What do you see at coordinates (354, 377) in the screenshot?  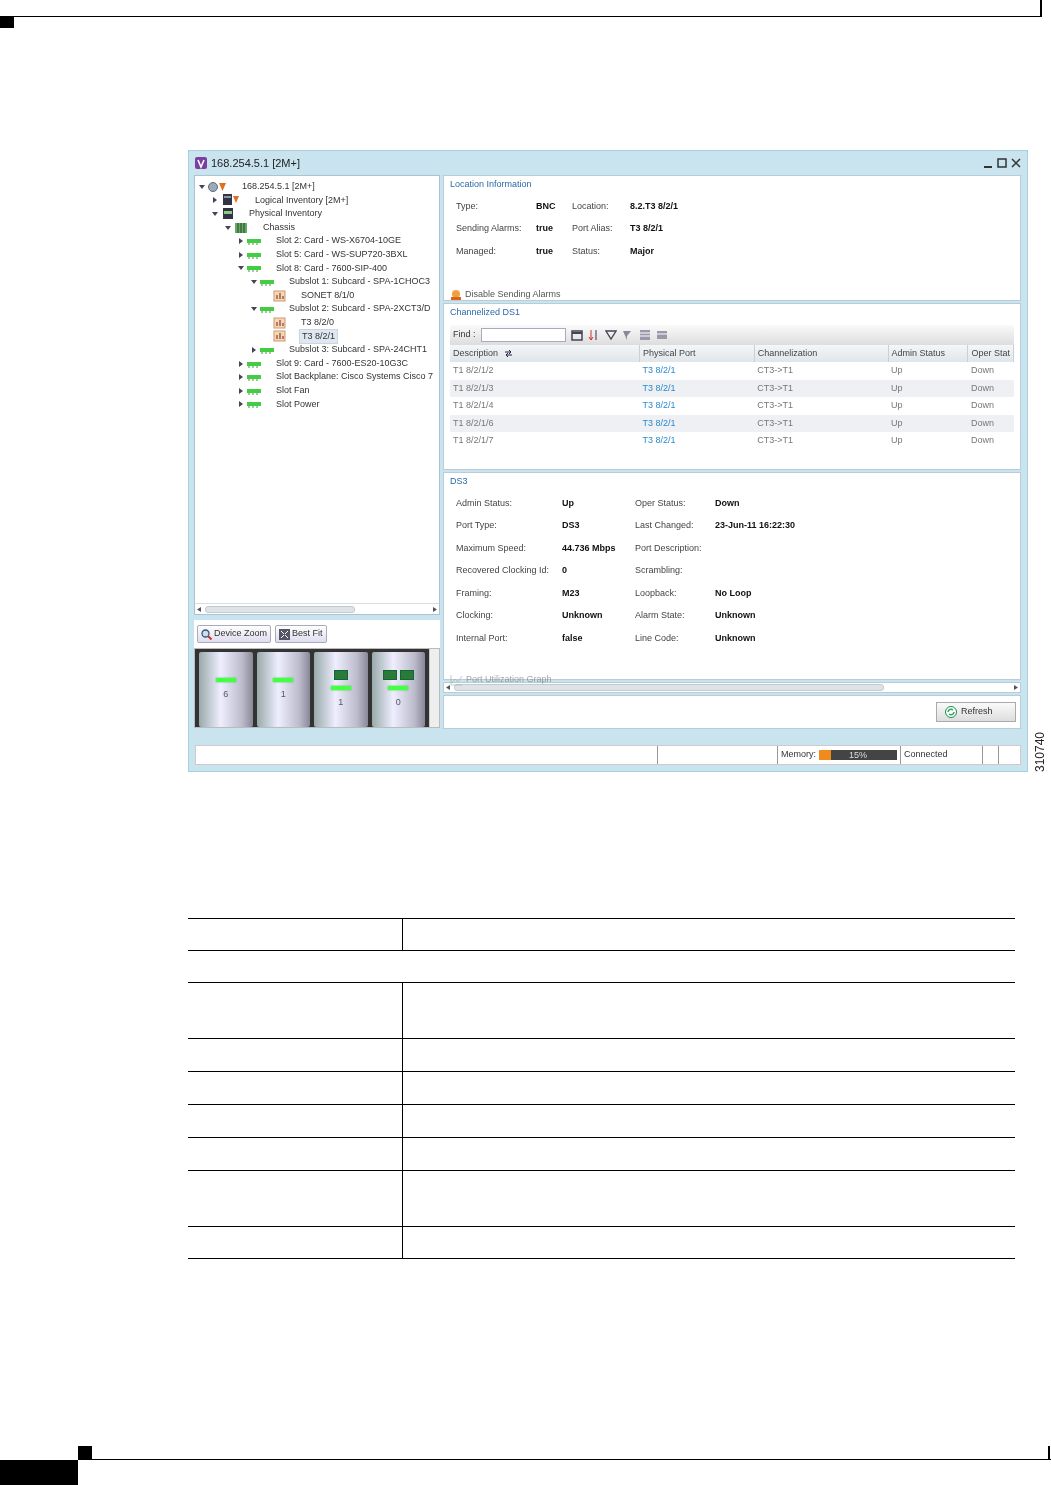 I see `tree-item: Slot Backplane: Cisco Systems Cisco 7` at bounding box center [354, 377].